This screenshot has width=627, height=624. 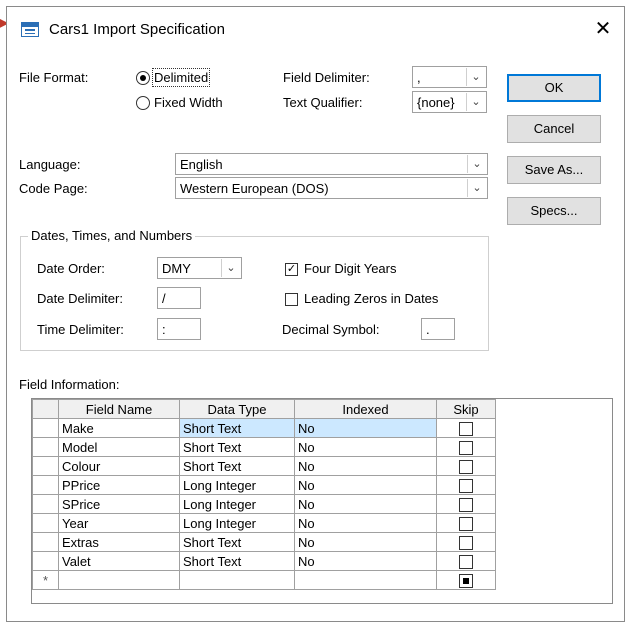 What do you see at coordinates (371, 298) in the screenshot?
I see `leading-zeros-label: Leading Zeros in Dates` at bounding box center [371, 298].